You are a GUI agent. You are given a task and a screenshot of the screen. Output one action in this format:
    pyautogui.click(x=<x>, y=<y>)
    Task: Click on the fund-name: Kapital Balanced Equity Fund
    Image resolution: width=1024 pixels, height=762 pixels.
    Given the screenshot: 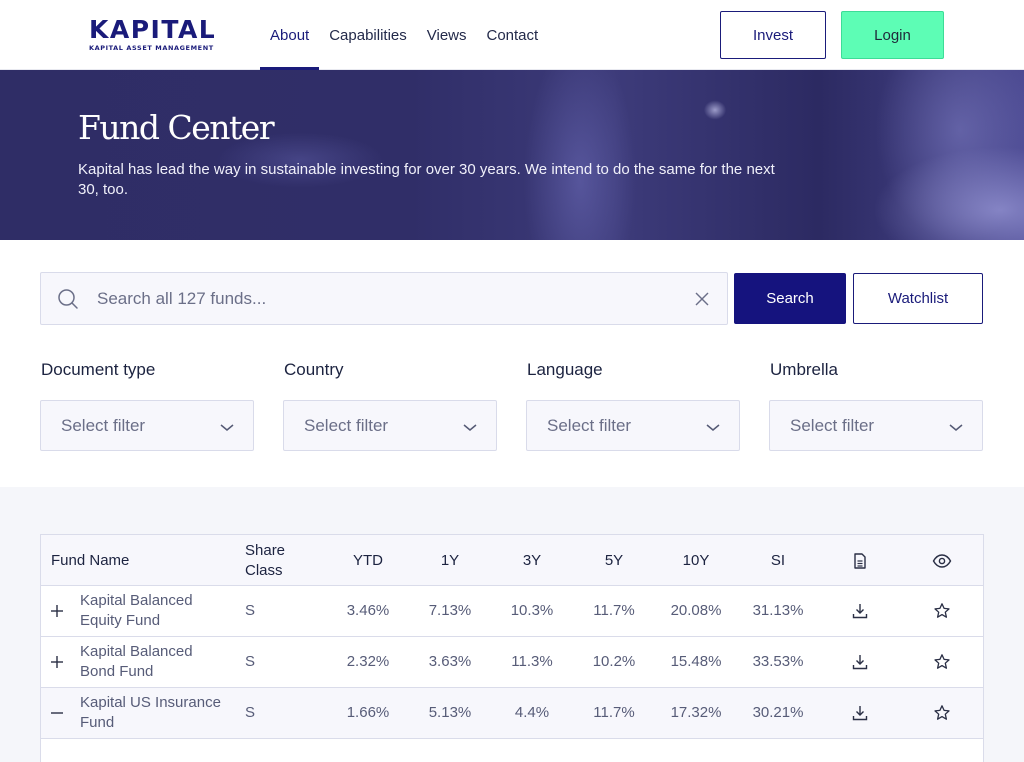 What is the action you would take?
    pyautogui.click(x=155, y=611)
    